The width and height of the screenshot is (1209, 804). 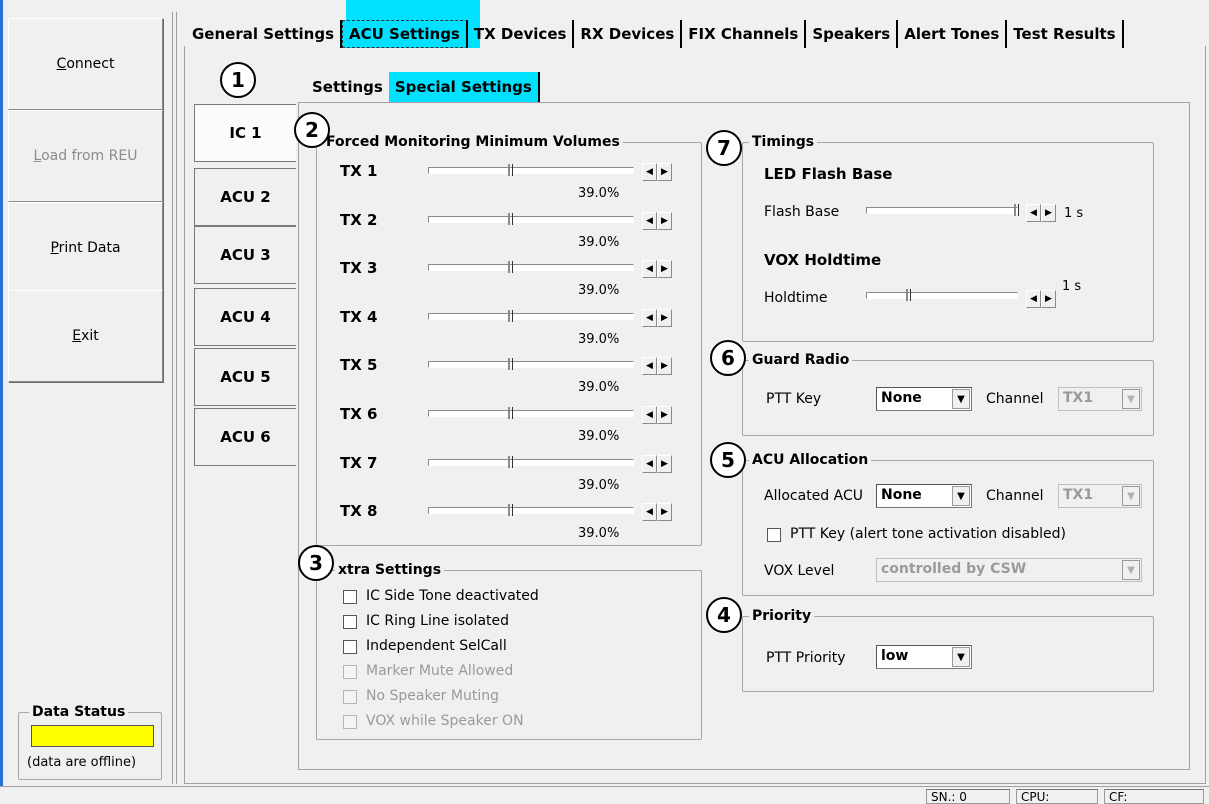 I want to click on holdtime-thumb, so click(x=908, y=295).